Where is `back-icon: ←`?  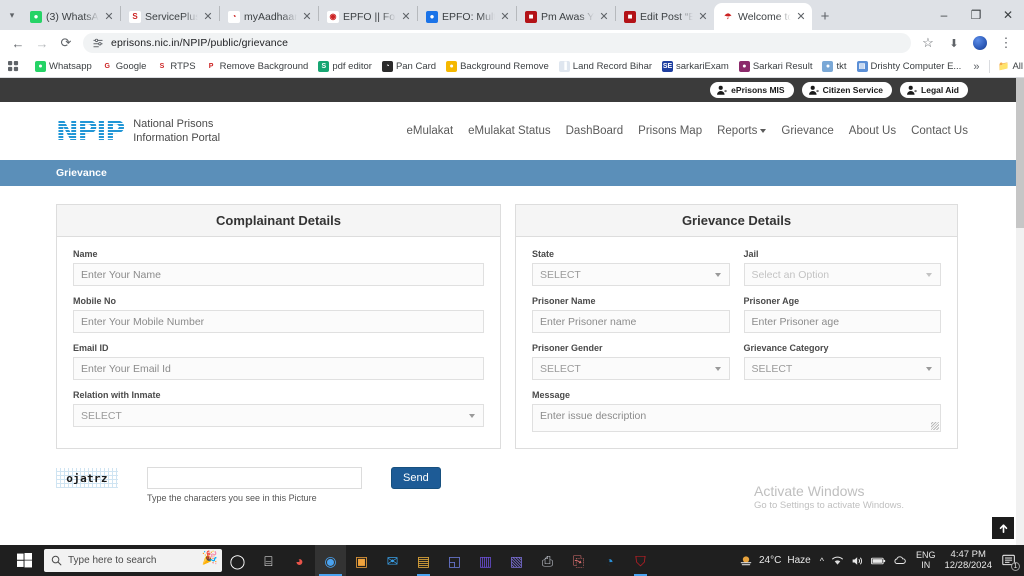
back-icon: ← is located at coordinates (18, 43).